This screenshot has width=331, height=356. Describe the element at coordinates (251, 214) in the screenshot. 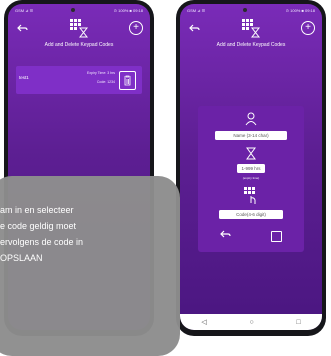

I see `code-input: Code(4-6 digit)` at that location.